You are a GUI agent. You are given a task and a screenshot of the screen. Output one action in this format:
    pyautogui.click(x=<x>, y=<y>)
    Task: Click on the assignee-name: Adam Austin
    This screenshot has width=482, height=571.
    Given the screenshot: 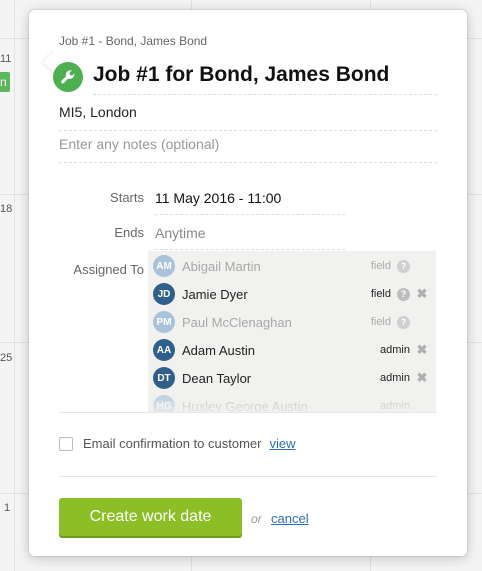 What is the action you would take?
    pyautogui.click(x=218, y=350)
    